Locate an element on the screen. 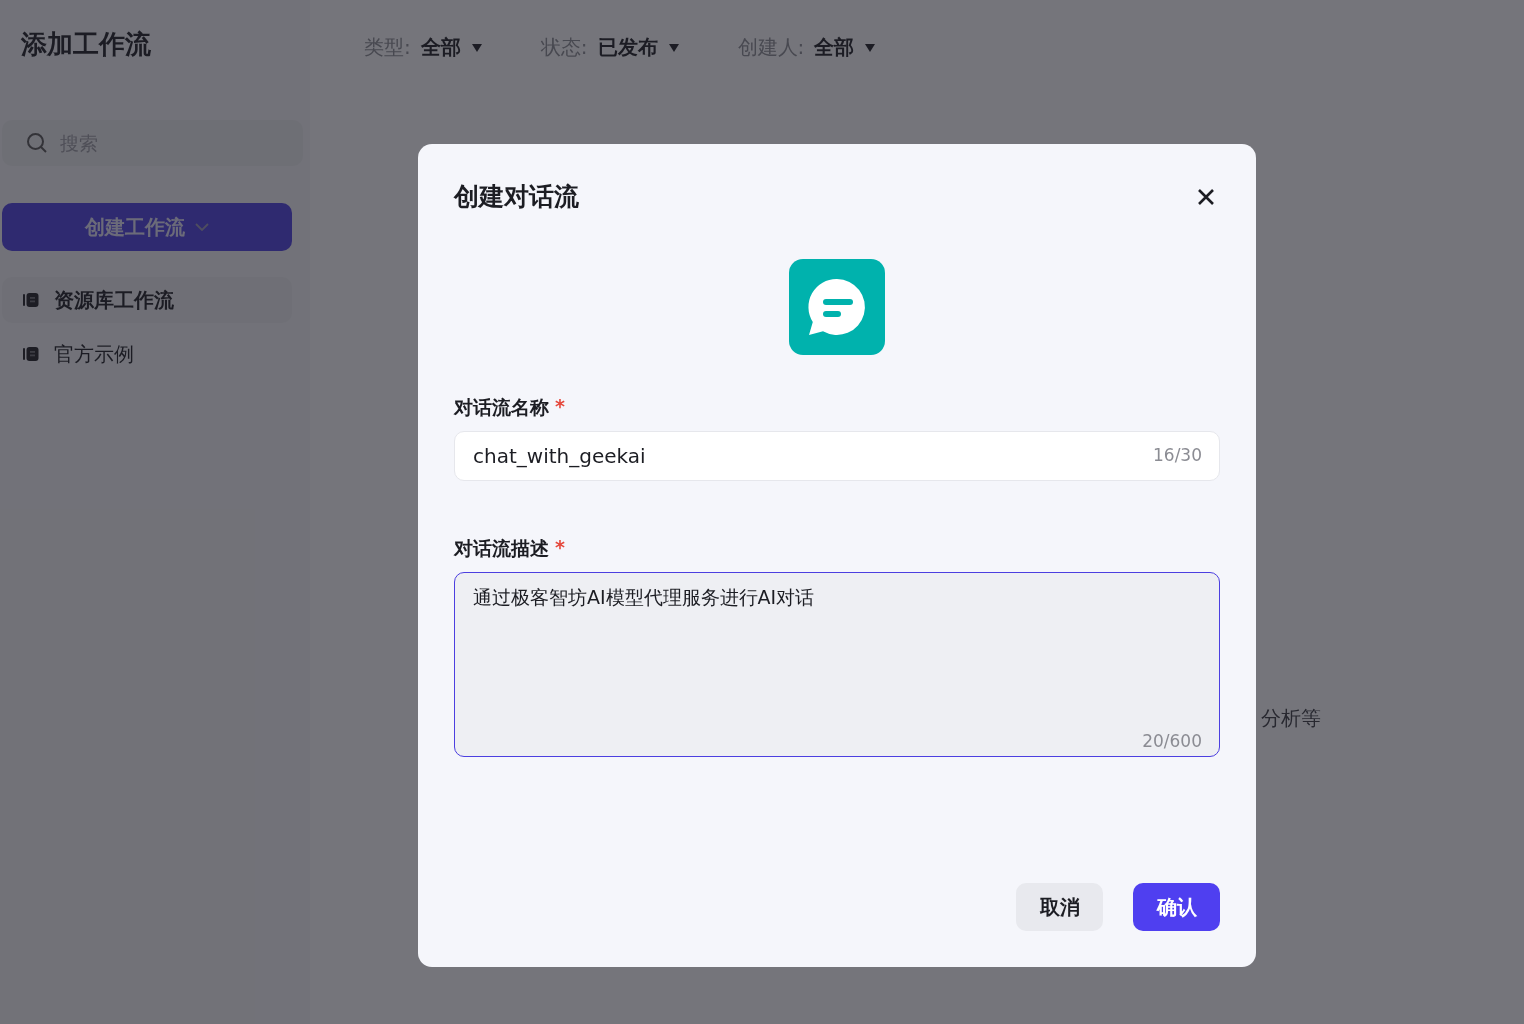 The height and width of the screenshot is (1024, 1524). cancel-button: 取消 is located at coordinates (1059, 907).